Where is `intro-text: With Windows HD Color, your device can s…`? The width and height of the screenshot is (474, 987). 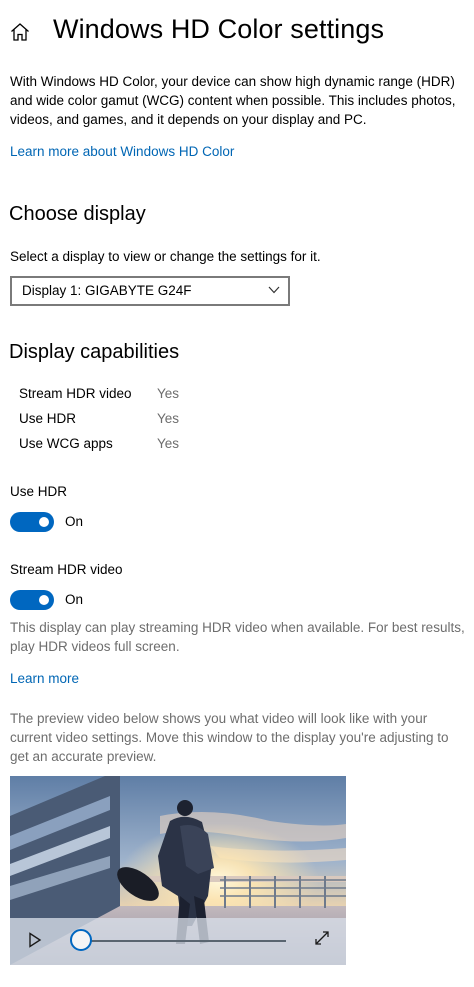 intro-text: With Windows HD Color, your device can s… is located at coordinates (233, 100).